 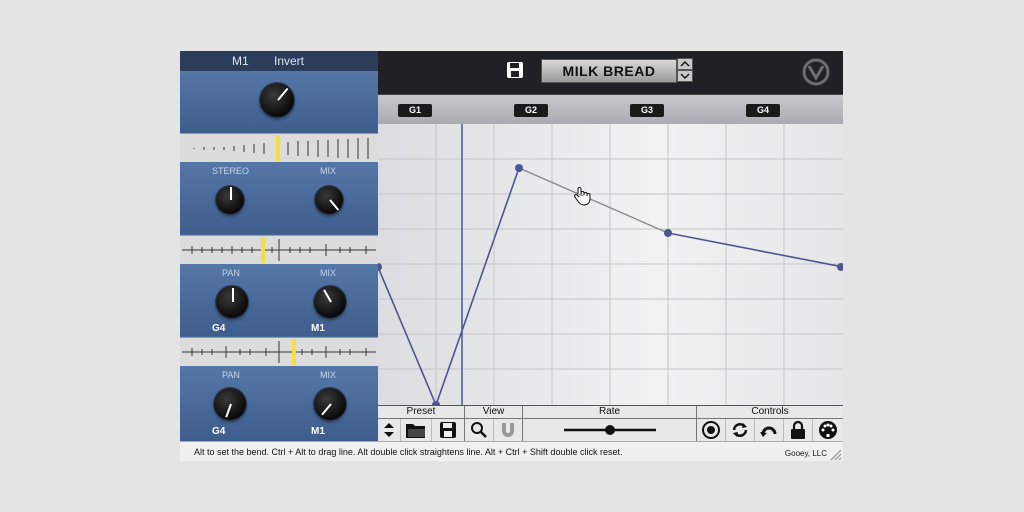 I want to click on rate-section-label: Rate, so click(x=610, y=412).